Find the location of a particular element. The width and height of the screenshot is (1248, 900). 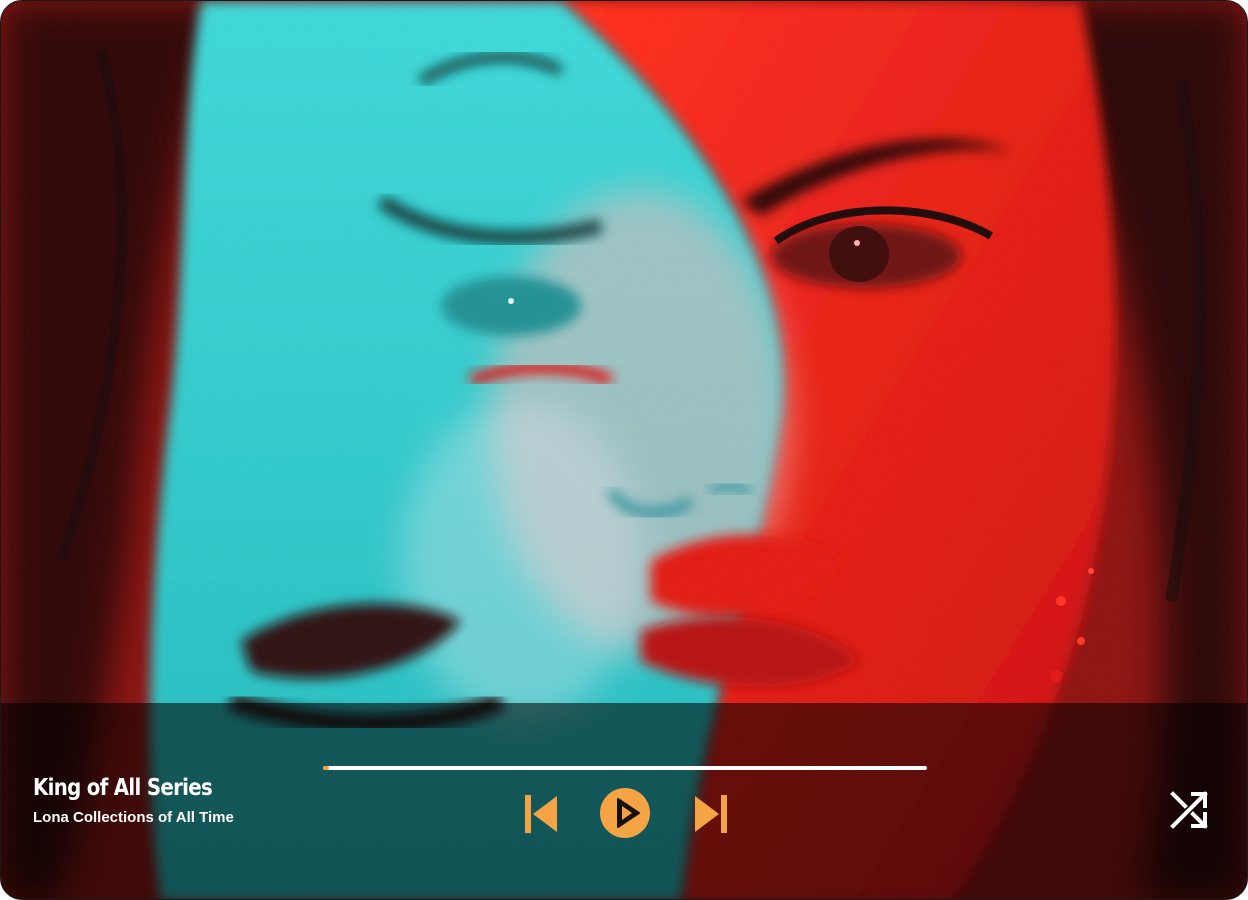

skip-previous-icon is located at coordinates (541, 814).